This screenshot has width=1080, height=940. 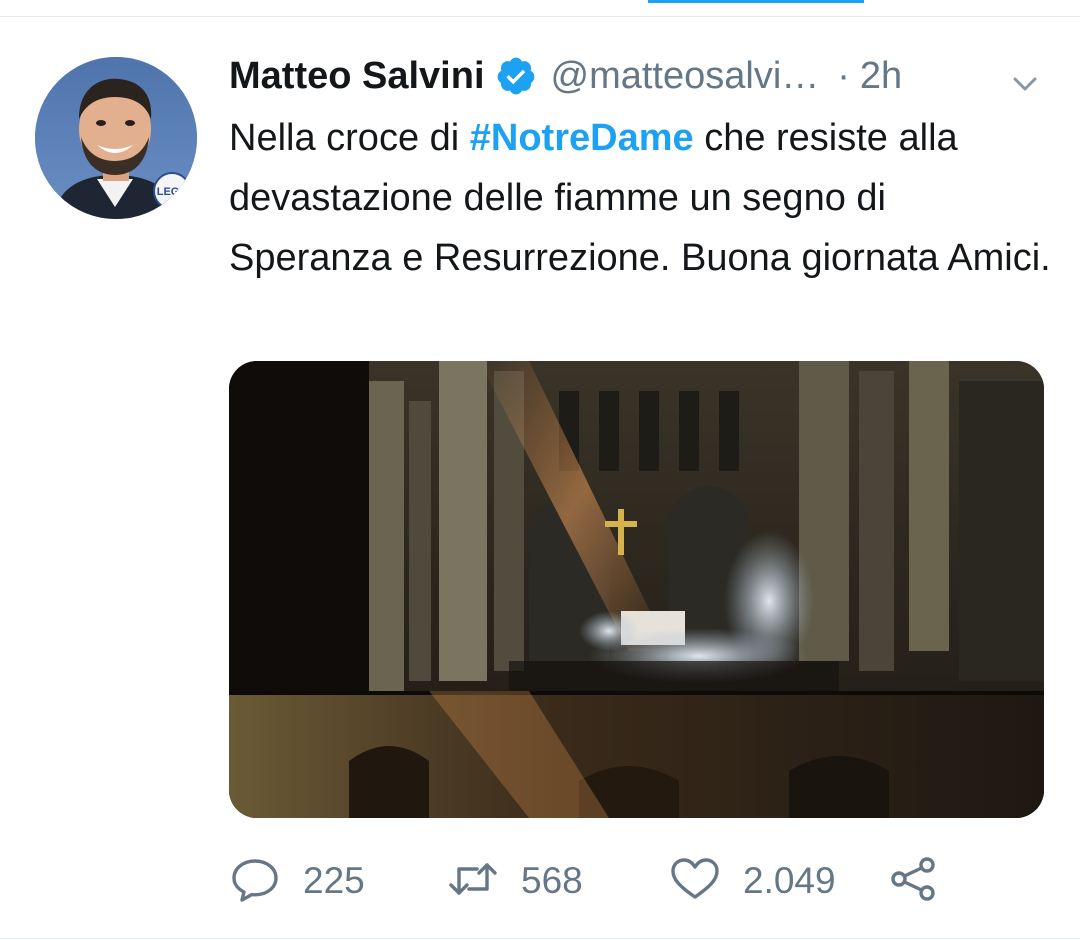 I want to click on hashtag-link: #NotreDame, so click(x=582, y=138).